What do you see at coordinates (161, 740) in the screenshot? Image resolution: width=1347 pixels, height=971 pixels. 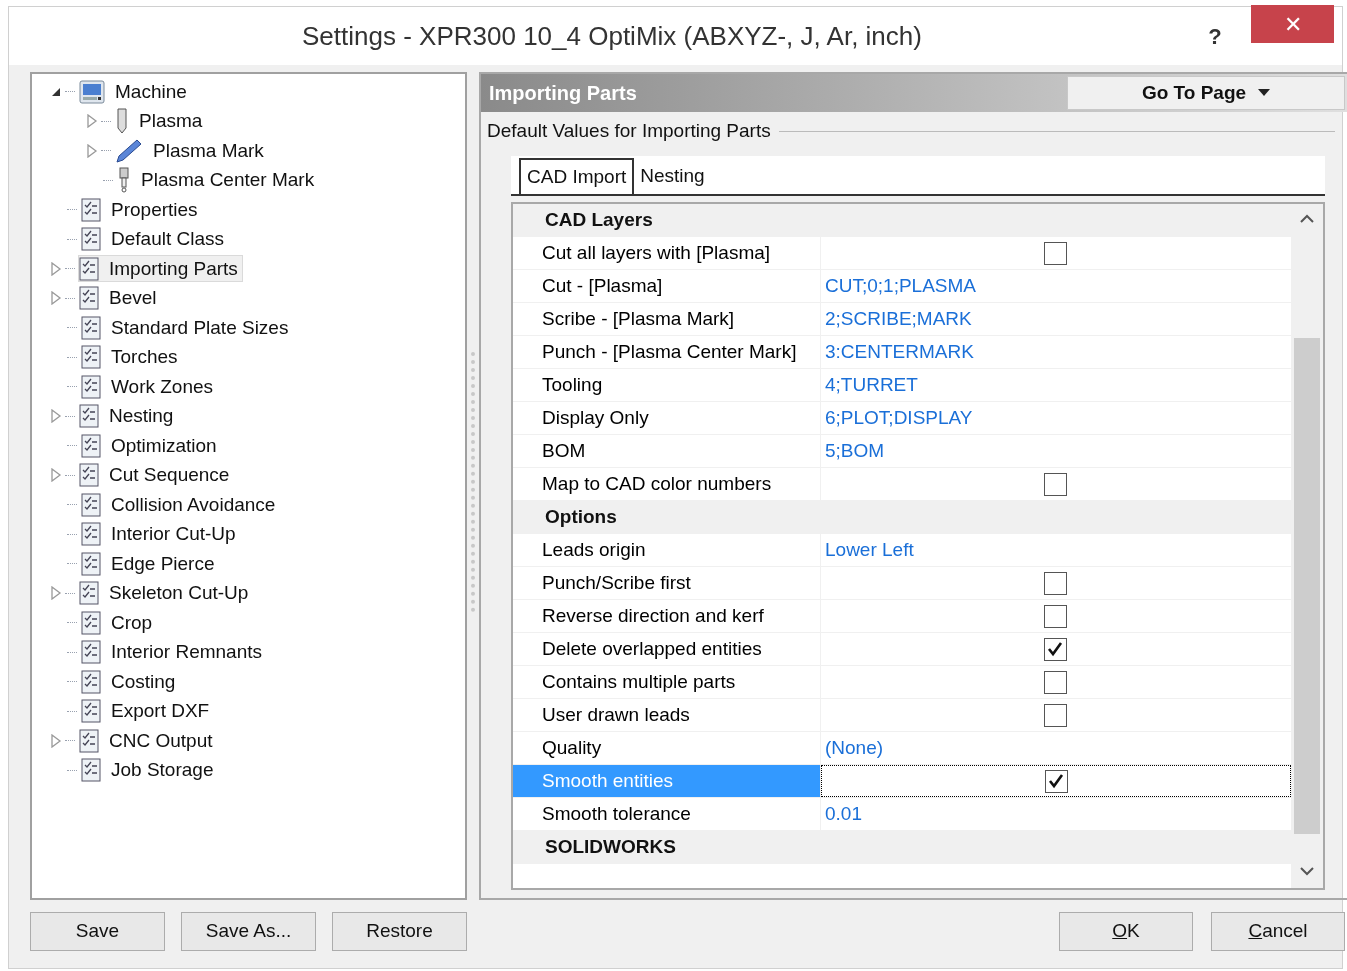 I see `tree-item-label: CNC Output` at bounding box center [161, 740].